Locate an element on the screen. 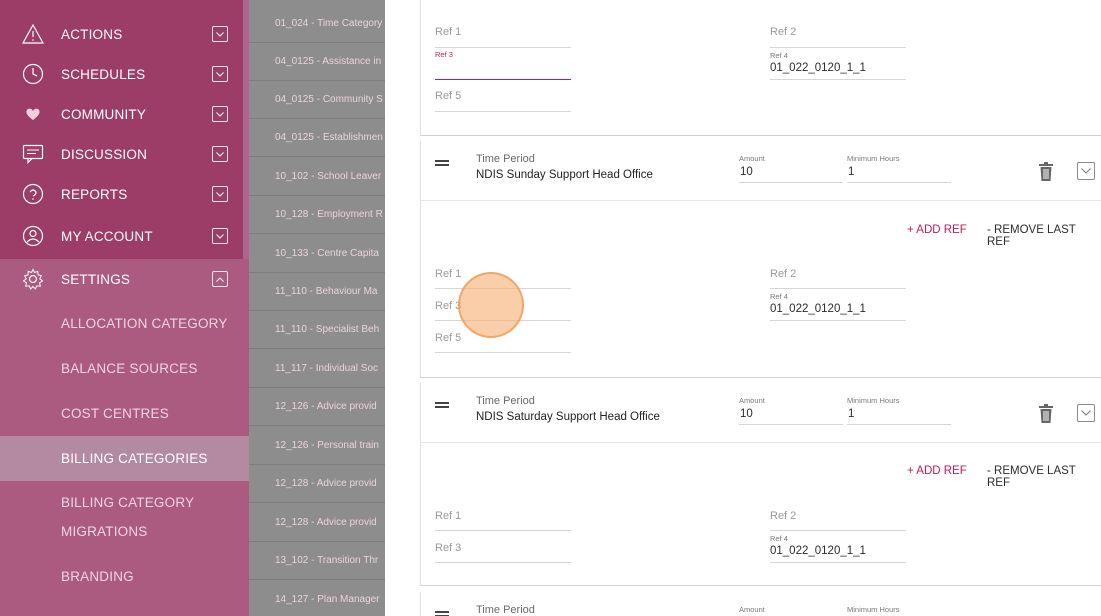 The height and width of the screenshot is (616, 1101). chevron-up-icon is located at coordinates (220, 279).